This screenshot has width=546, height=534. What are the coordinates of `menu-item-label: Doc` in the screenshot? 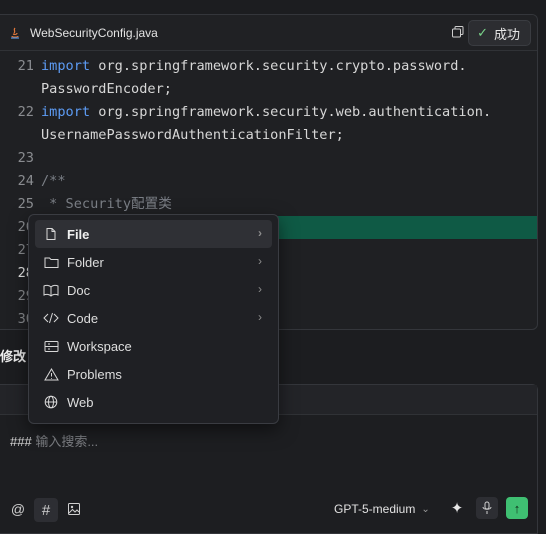 It's located at (79, 290).